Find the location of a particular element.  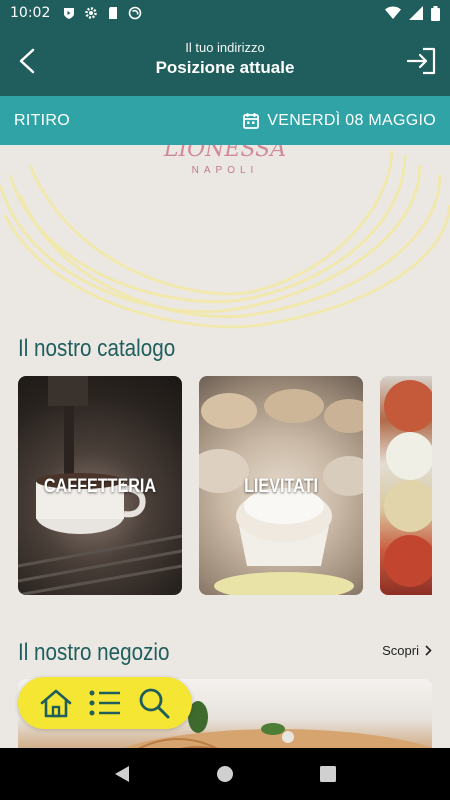

address-block: Il tuo indirizzo Posizione attuale is located at coordinates (225, 59).